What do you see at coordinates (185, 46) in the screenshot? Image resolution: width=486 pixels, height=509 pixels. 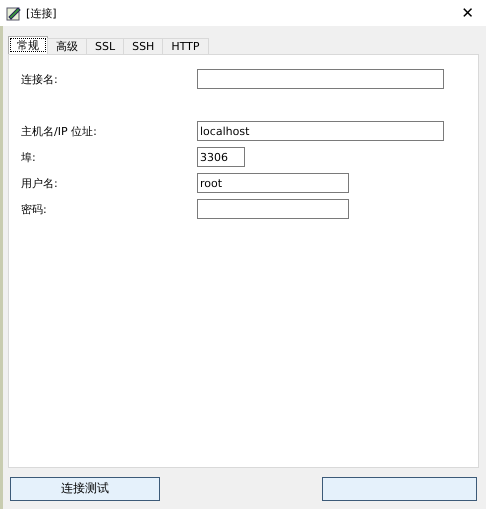 I see `tab: HTTP` at bounding box center [185, 46].